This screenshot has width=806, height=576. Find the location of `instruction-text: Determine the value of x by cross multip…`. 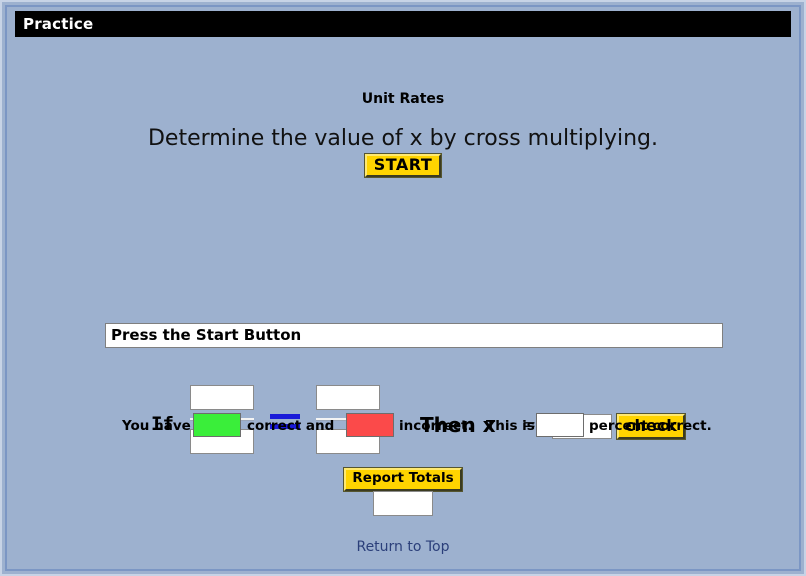

instruction-text: Determine the value of x by cross multip… is located at coordinates (403, 138).